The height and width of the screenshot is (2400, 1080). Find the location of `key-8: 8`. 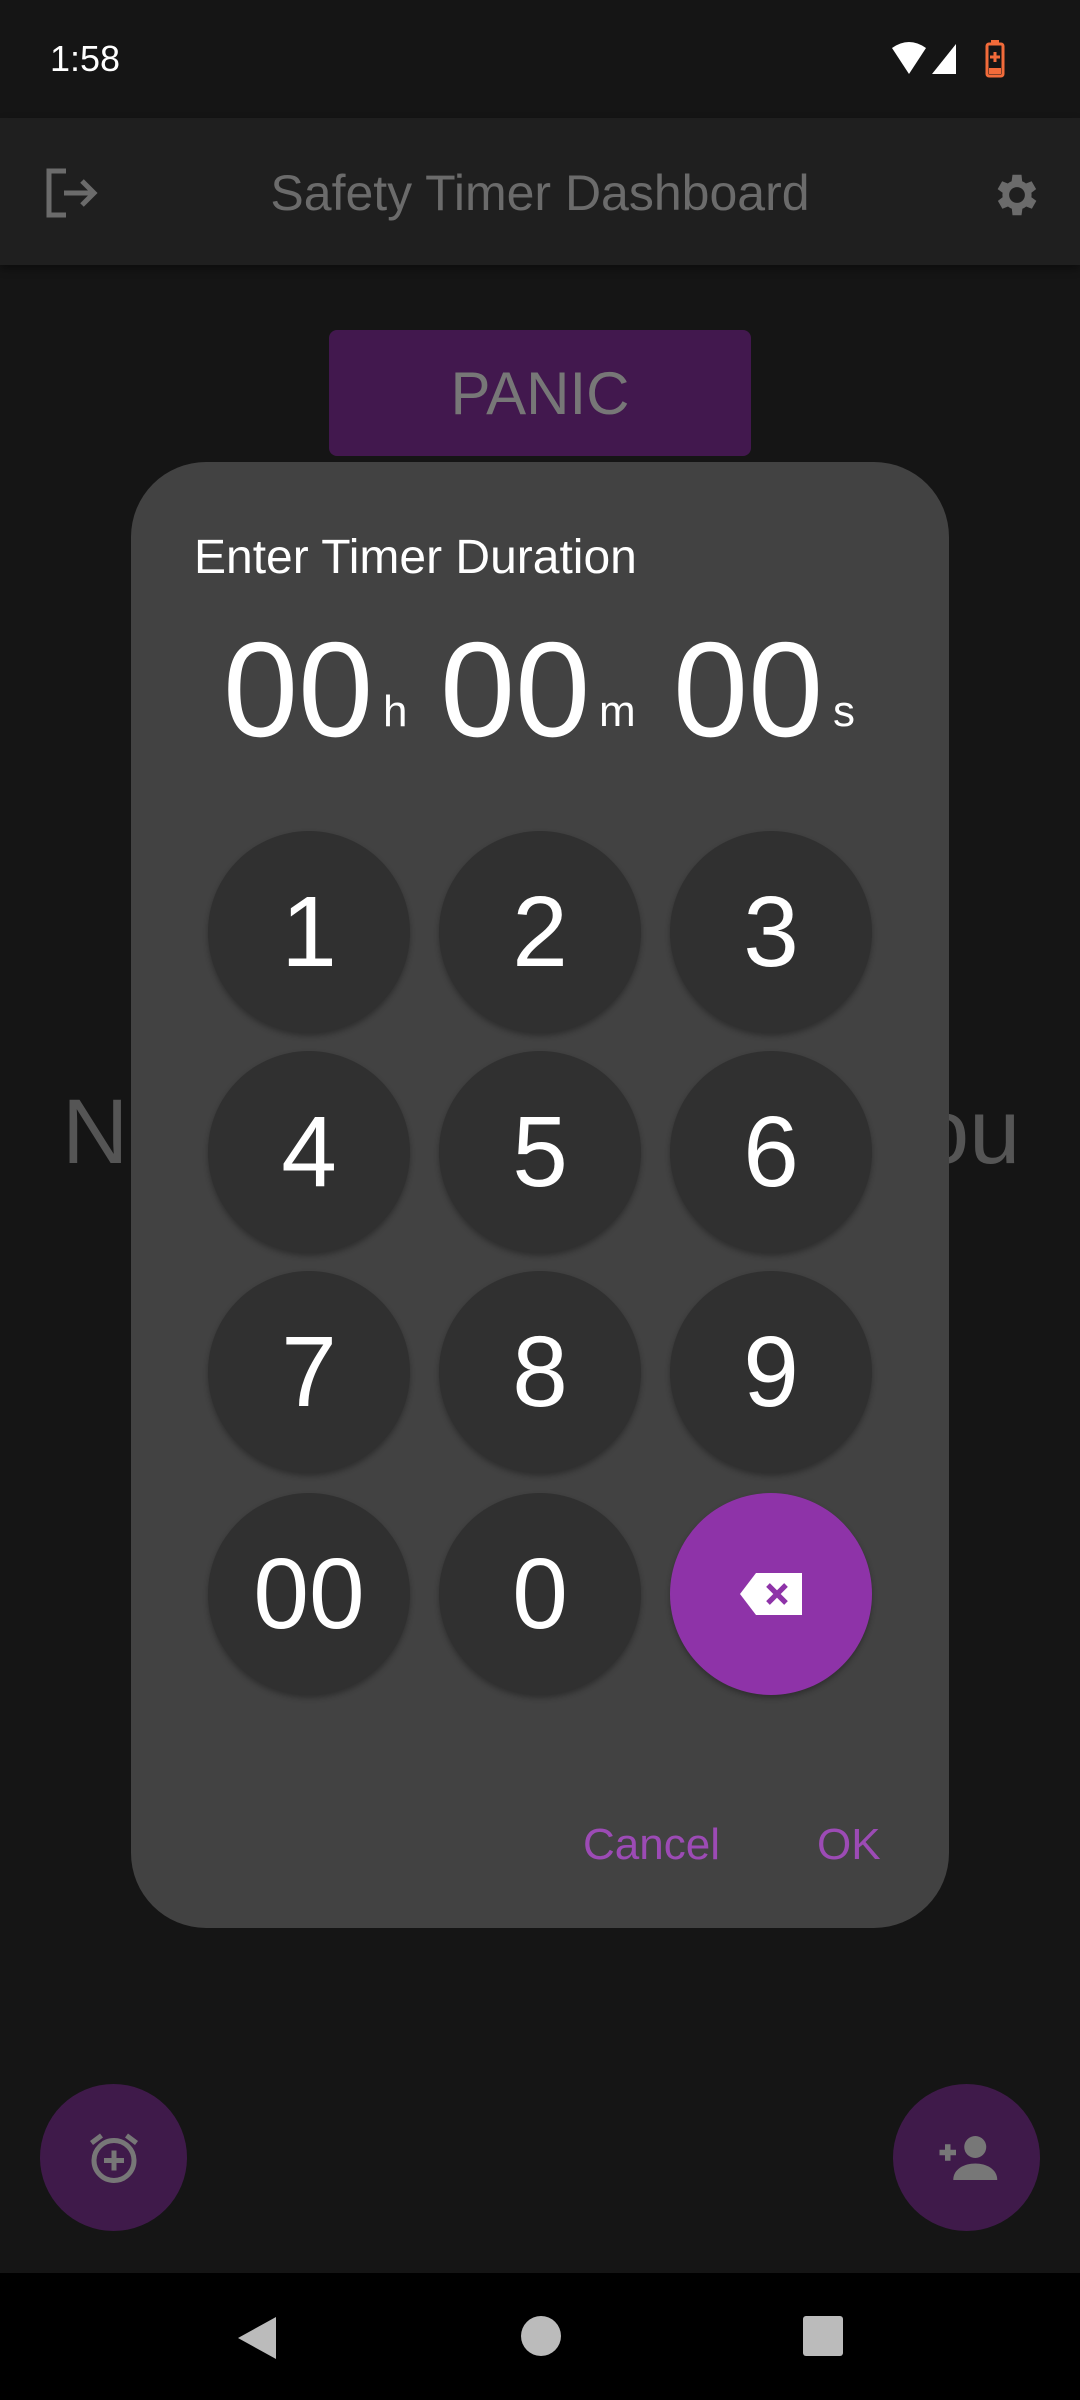

key-8: 8 is located at coordinates (540, 1372).